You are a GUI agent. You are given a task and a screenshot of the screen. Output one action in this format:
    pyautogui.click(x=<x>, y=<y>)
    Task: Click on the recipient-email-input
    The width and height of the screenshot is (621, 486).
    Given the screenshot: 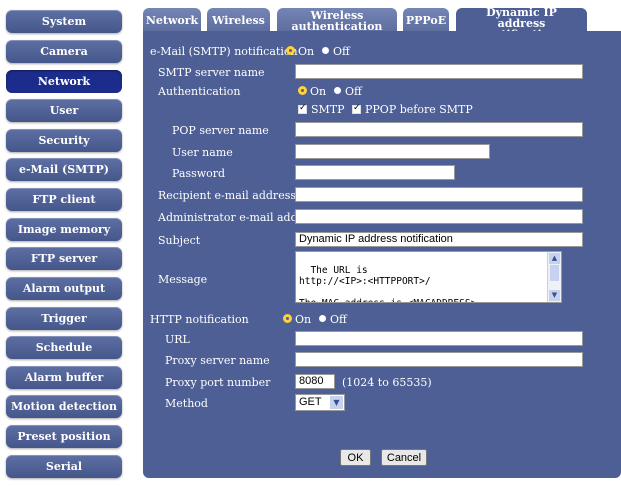 What is the action you would take?
    pyautogui.click(x=439, y=194)
    